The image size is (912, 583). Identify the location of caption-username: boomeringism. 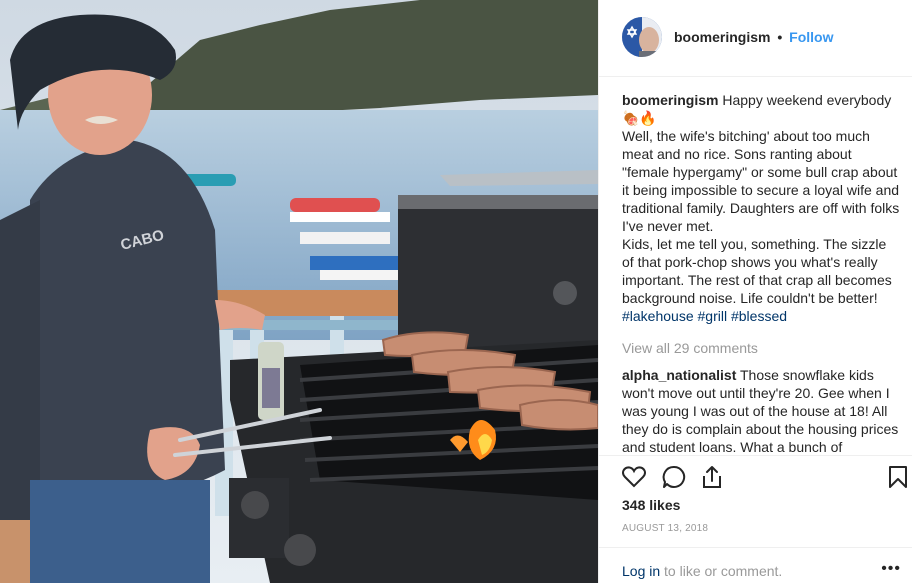
(670, 100).